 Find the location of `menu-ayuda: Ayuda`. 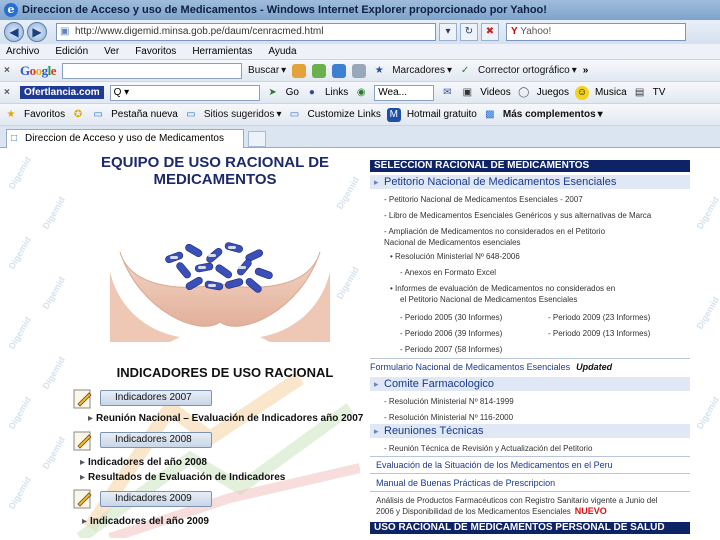

menu-ayuda: Ayuda is located at coordinates (282, 51).